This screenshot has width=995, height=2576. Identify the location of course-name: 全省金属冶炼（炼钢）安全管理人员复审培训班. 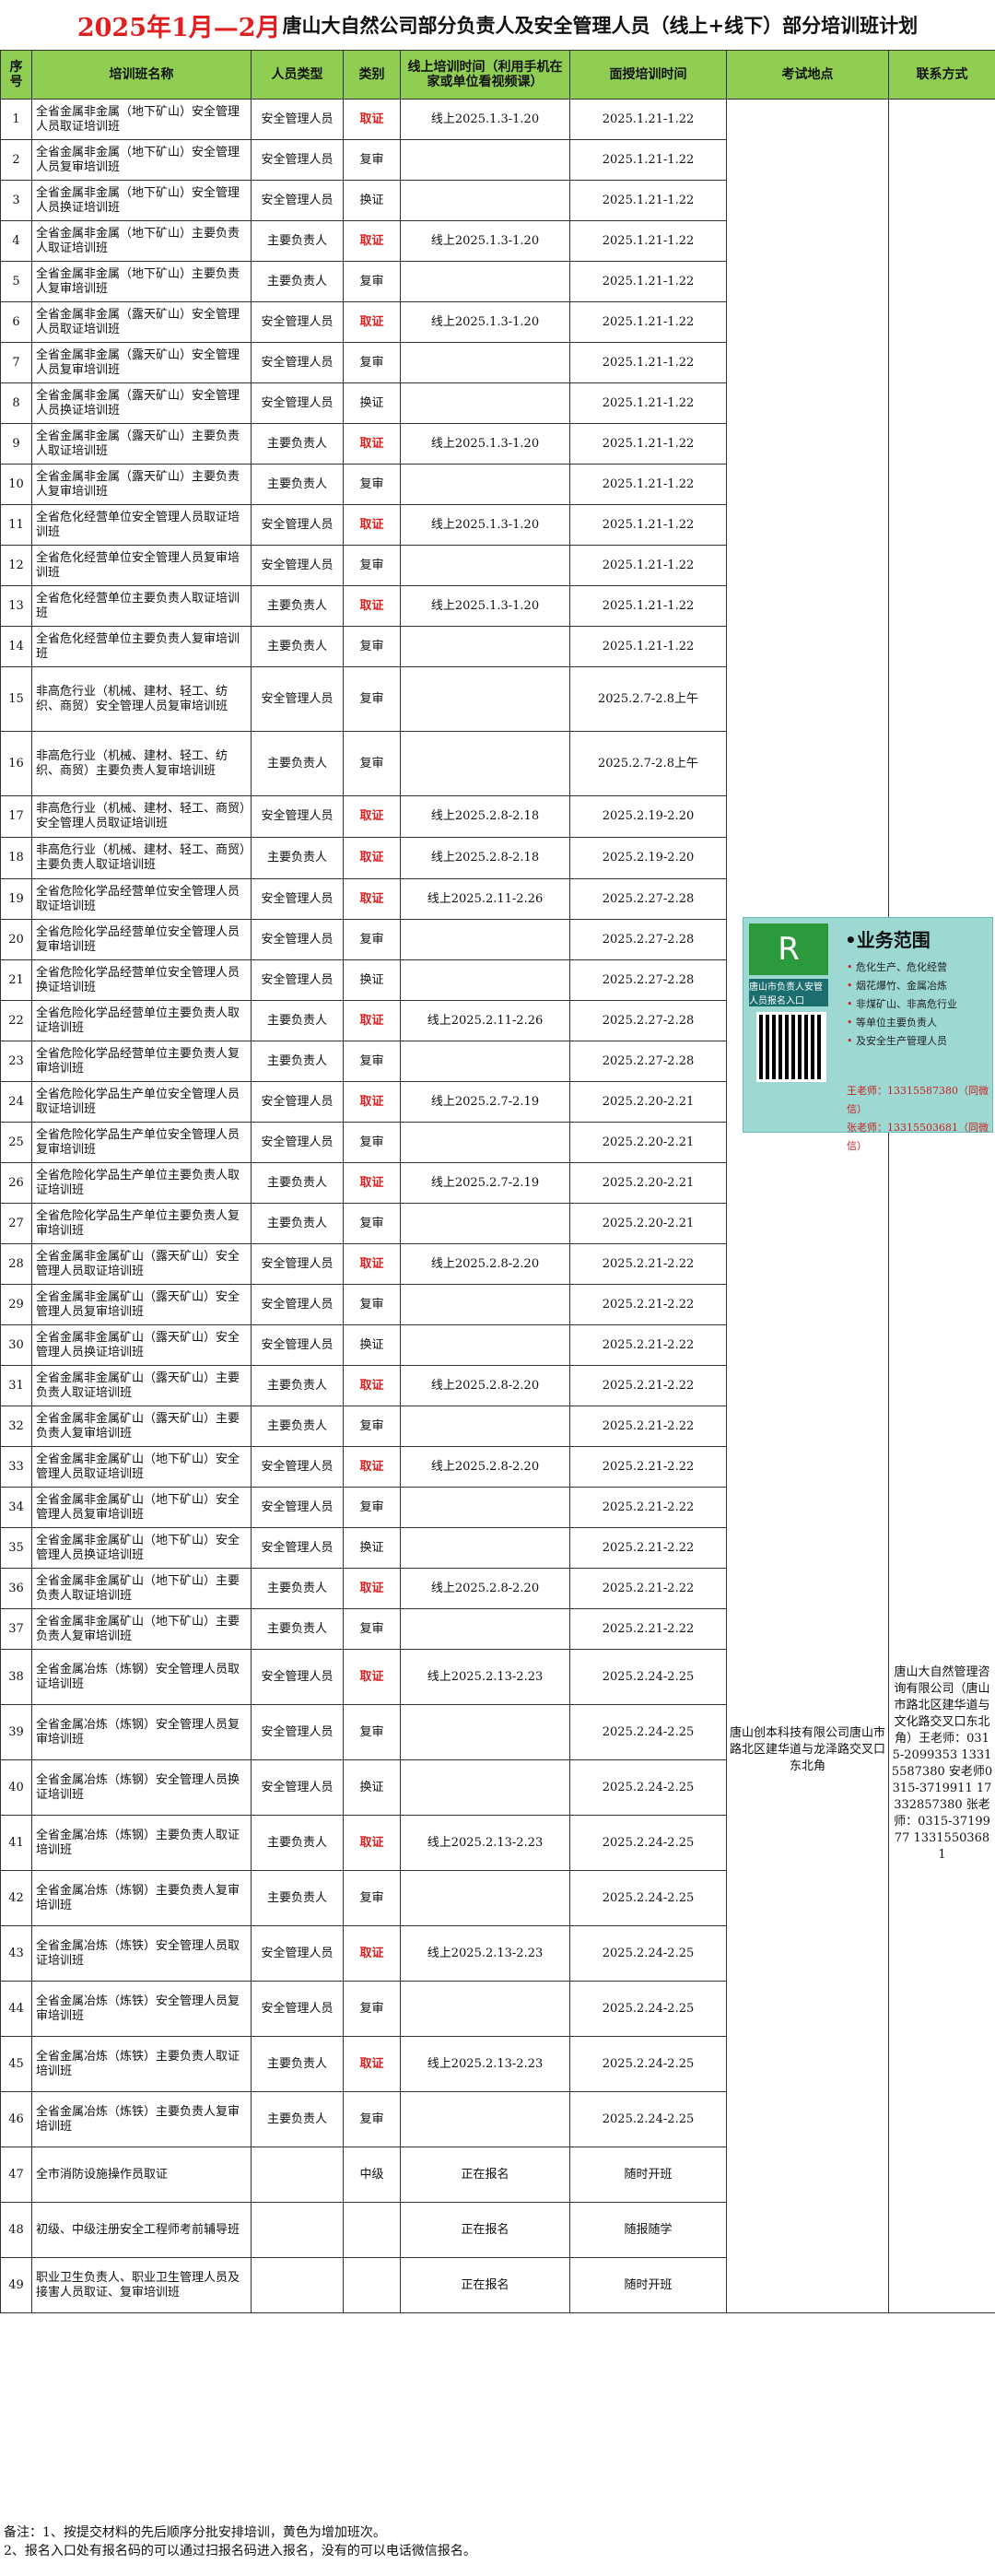
(141, 1732).